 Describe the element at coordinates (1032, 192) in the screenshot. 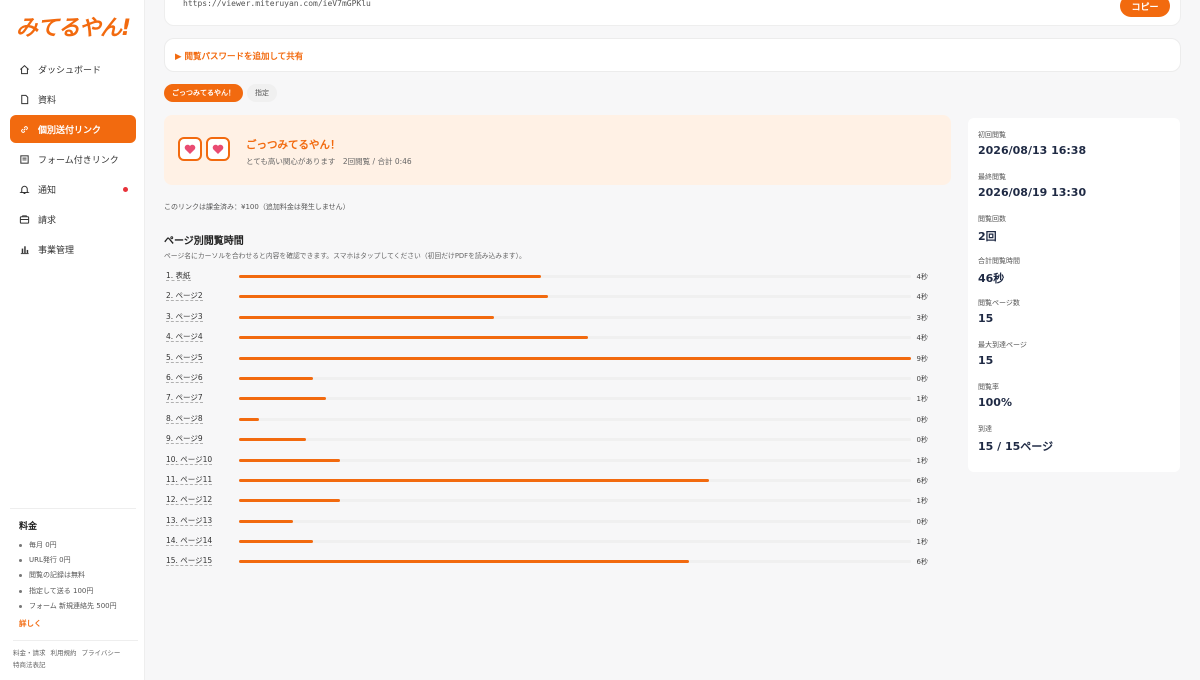

I see `stat-value: 2026/08/19 13:30` at that location.